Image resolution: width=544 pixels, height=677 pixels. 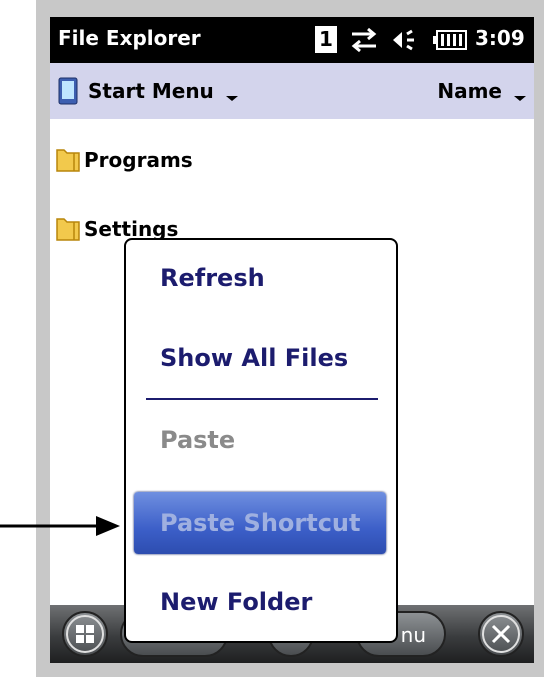 What do you see at coordinates (292, 40) in the screenshot?
I see `status-bar: File Explorer 1 3:09` at bounding box center [292, 40].